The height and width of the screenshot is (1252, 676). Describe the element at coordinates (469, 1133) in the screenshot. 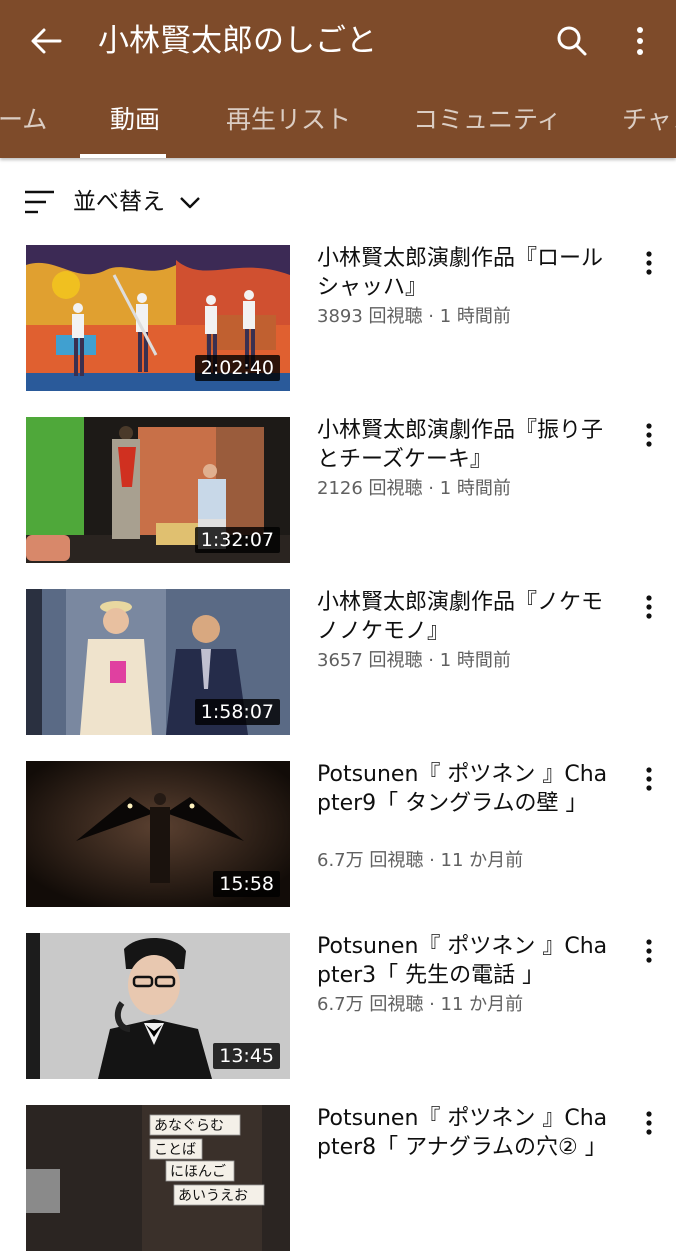

I see `video-title: Potsunen『 ポツネン 』Chapter8「 アナグラムの穴② 」` at that location.